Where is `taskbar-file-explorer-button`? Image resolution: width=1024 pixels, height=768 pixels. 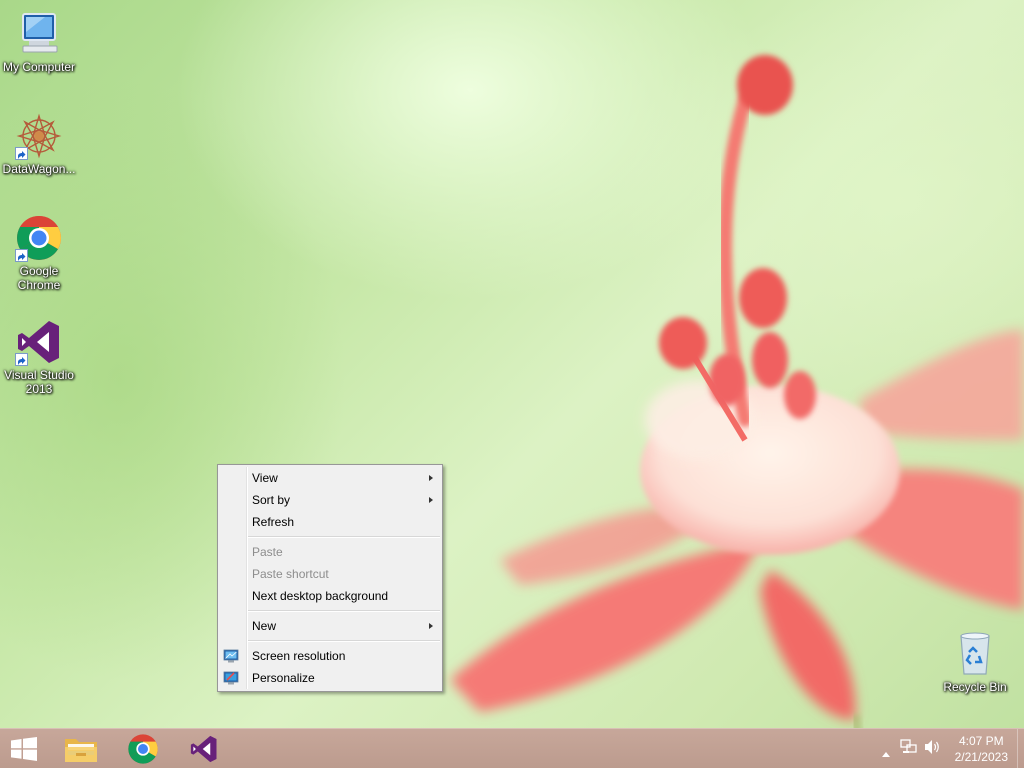
taskbar-file-explorer-button is located at coordinates (81, 748).